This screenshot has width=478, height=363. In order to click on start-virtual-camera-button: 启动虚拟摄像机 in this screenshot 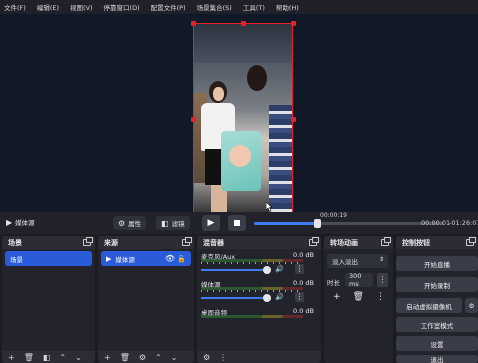, I will do `click(429, 305)`.